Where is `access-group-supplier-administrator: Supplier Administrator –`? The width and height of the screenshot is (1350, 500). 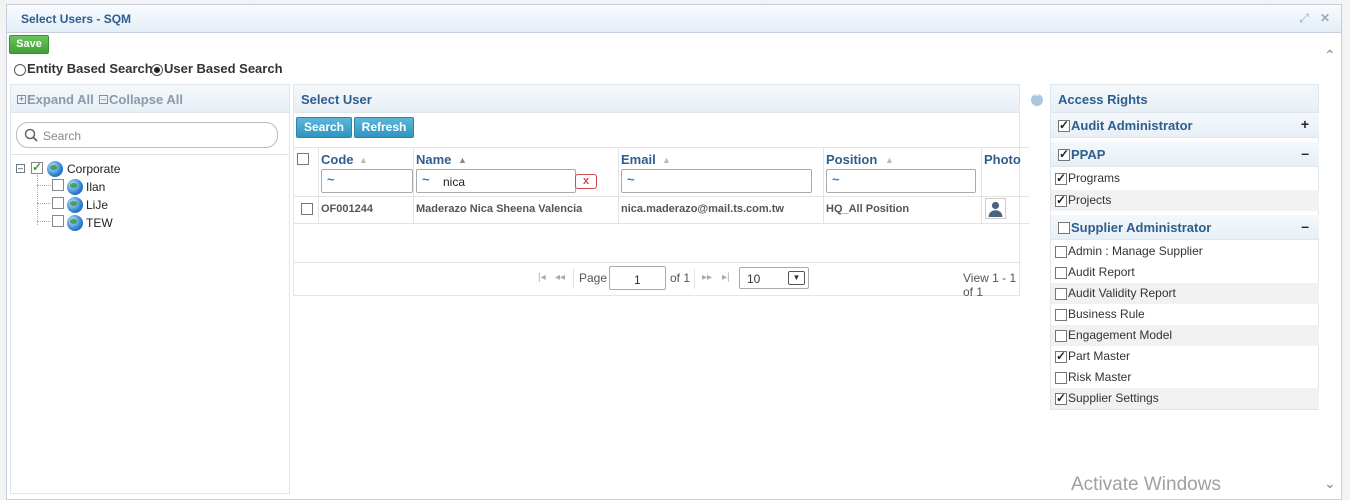
access-group-supplier-administrator: Supplier Administrator – is located at coordinates (1185, 227).